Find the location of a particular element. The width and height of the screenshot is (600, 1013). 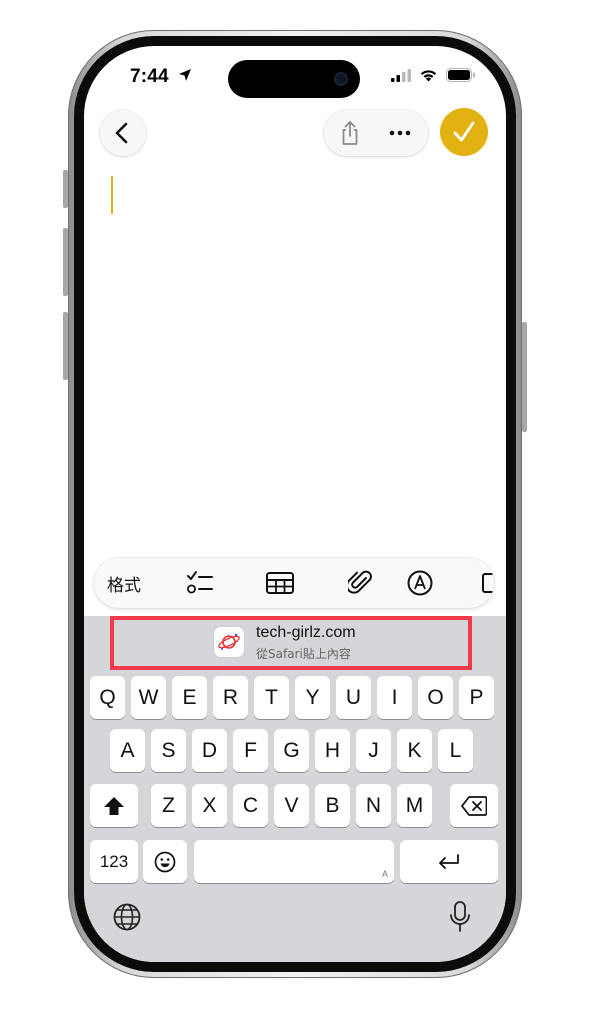

key-y: Y is located at coordinates (312, 697).